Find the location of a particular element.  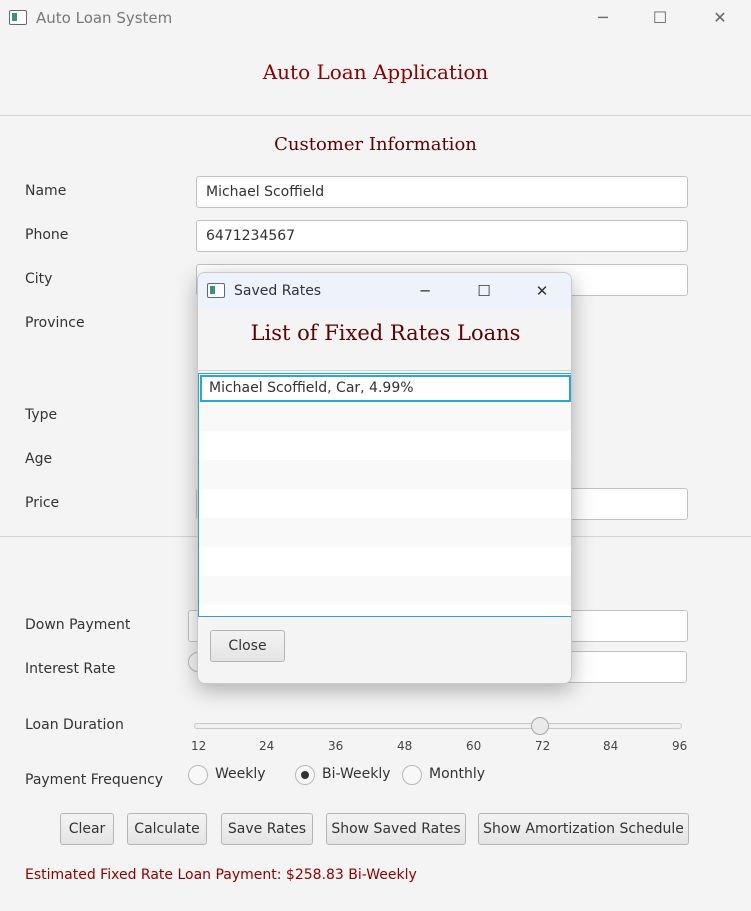

slider-tick-label: 48 is located at coordinates (405, 746).